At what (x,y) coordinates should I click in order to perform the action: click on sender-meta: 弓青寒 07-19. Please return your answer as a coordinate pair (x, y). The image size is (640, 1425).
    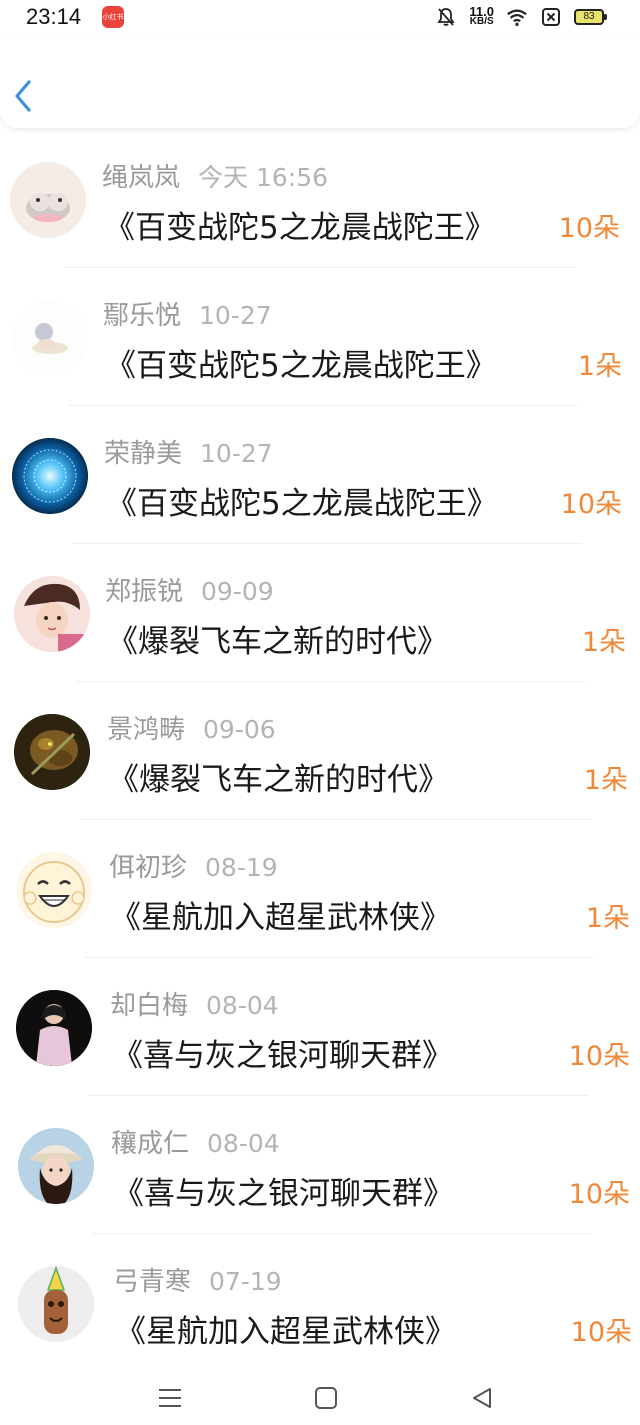
    Looking at the image, I should click on (197, 1279).